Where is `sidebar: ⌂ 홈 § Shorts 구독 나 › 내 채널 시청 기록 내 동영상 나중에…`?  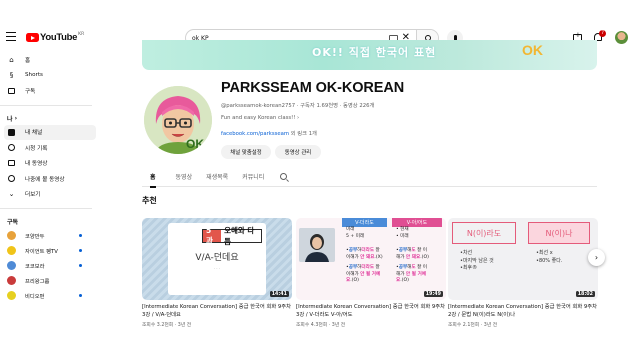
sidebar: ⌂ 홈 § Shorts 구독 나 › 내 채널 시청 기록 내 동영상 나중에… is located at coordinates (50, 177).